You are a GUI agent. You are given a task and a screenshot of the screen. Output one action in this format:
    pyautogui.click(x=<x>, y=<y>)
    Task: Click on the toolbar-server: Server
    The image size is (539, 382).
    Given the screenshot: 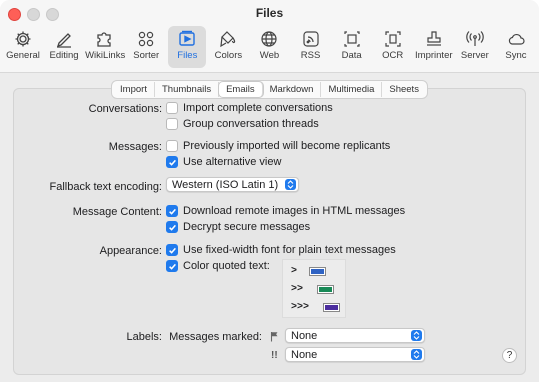 What is the action you would take?
    pyautogui.click(x=475, y=47)
    